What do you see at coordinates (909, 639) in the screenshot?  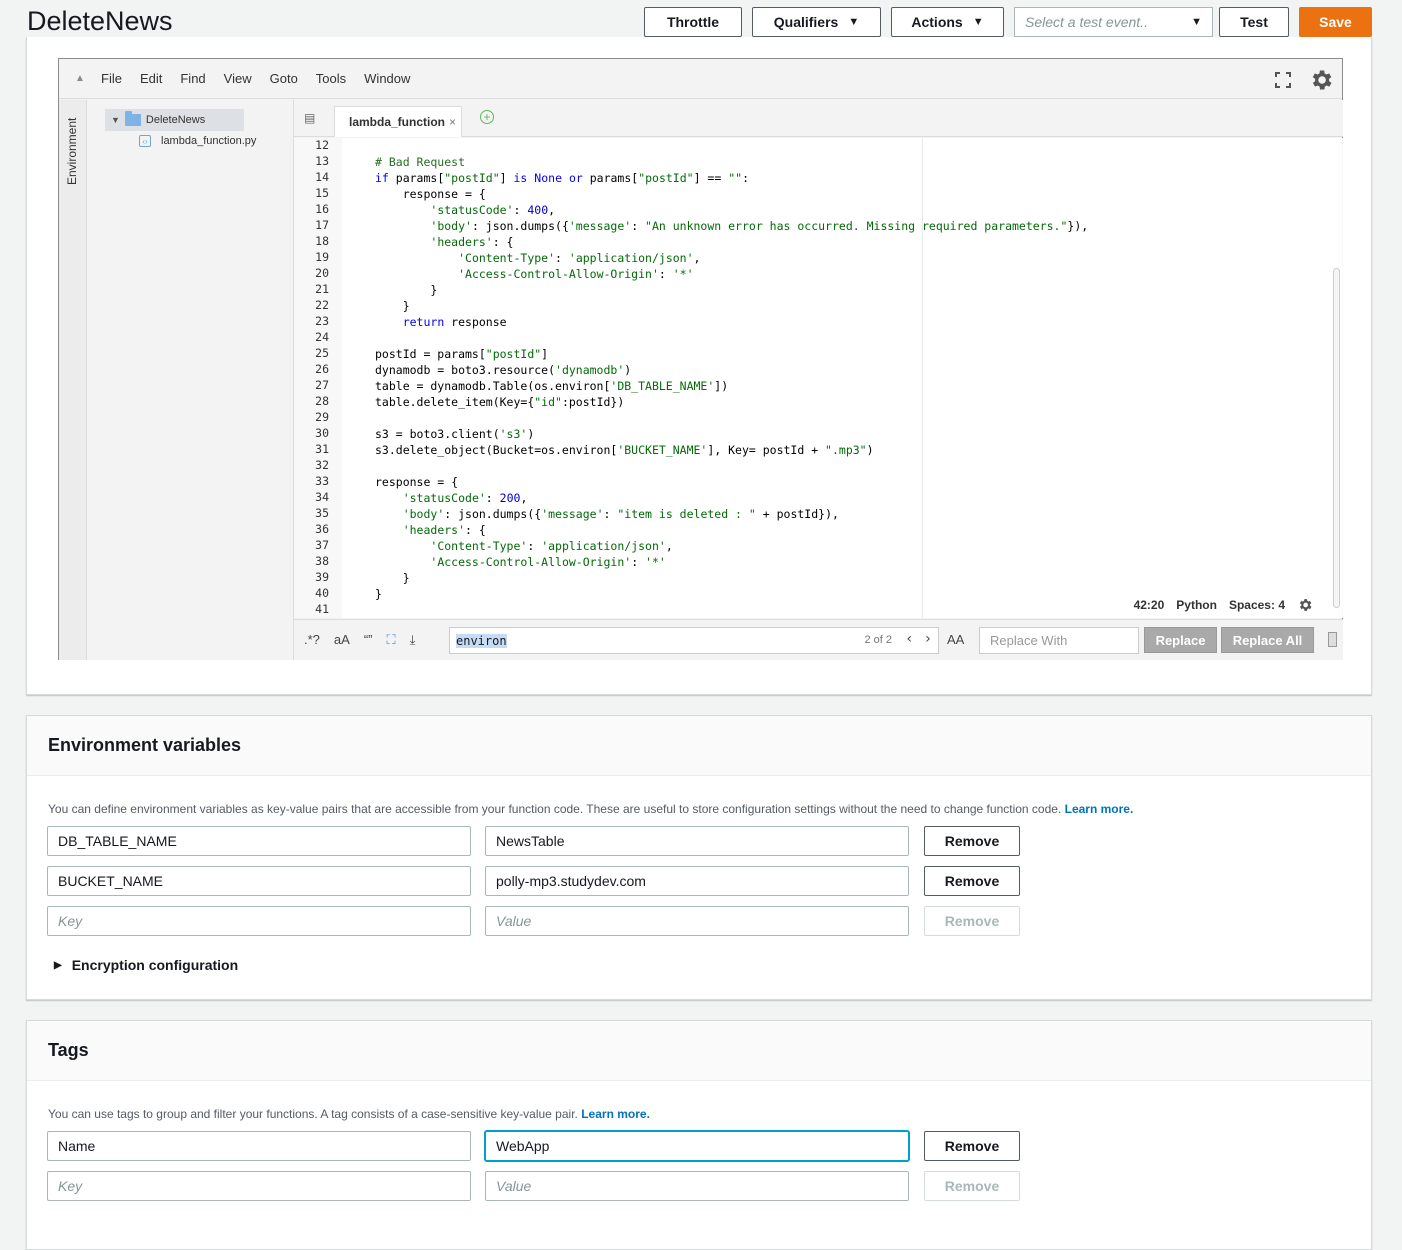 I see `prev-match-icon: ‹` at bounding box center [909, 639].